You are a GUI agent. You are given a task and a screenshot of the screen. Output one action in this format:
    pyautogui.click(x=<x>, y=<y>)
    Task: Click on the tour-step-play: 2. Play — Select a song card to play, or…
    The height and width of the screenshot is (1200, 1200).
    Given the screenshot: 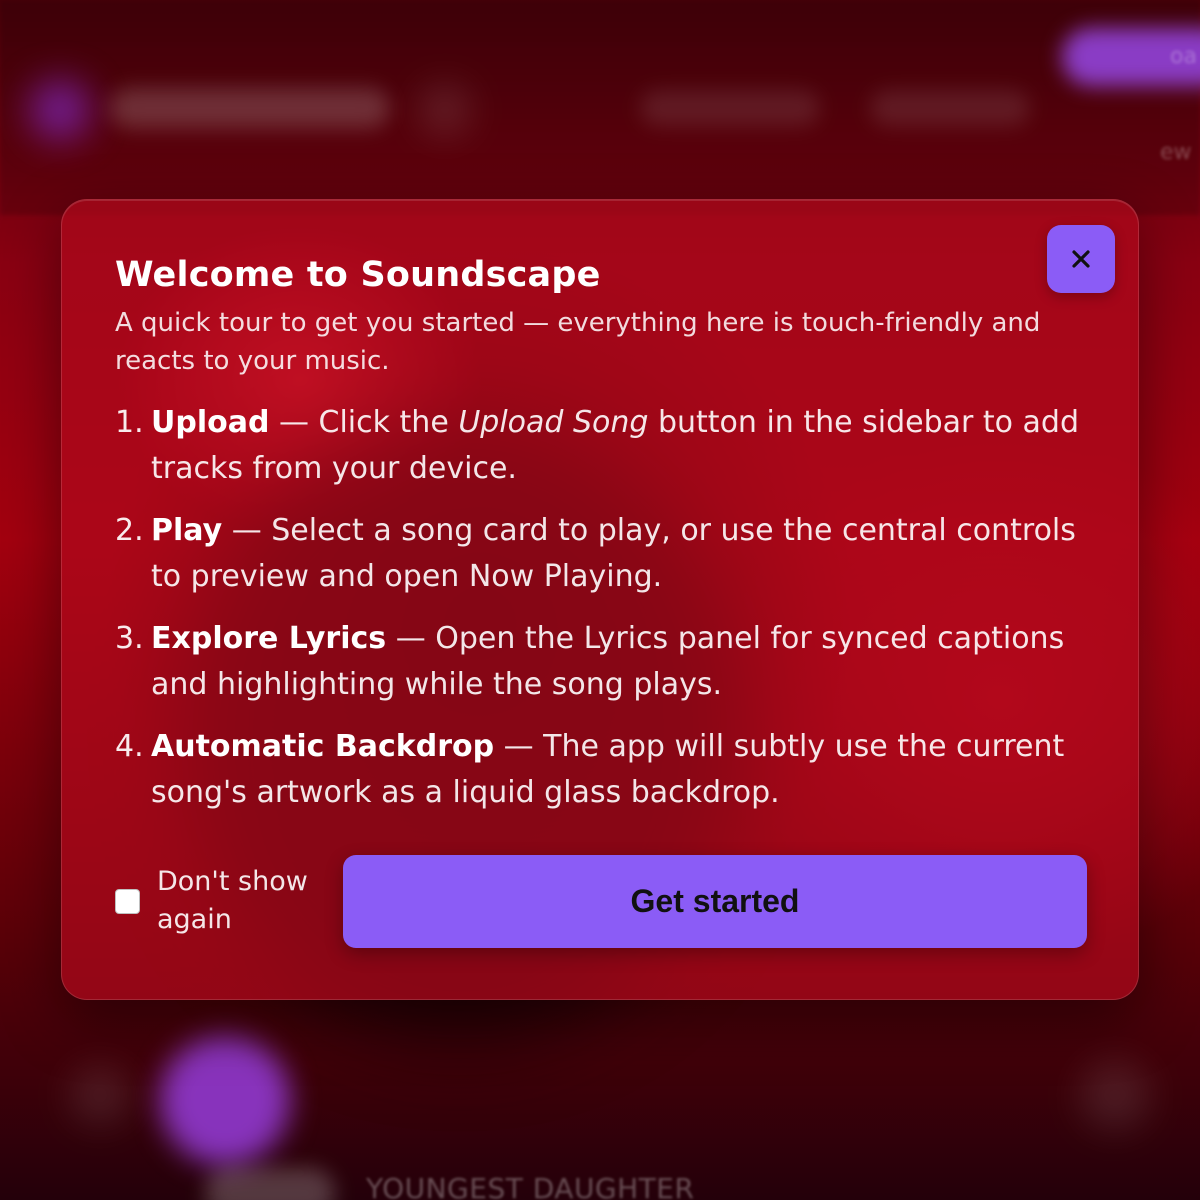 What is the action you would take?
    pyautogui.click(x=605, y=554)
    